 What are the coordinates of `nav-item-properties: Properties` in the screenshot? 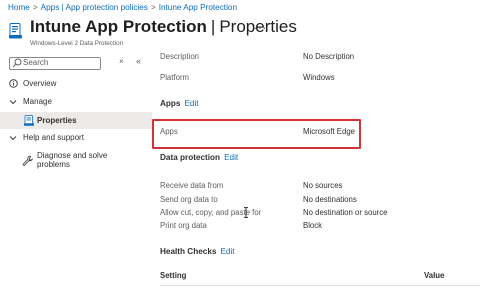 It's located at (76, 120).